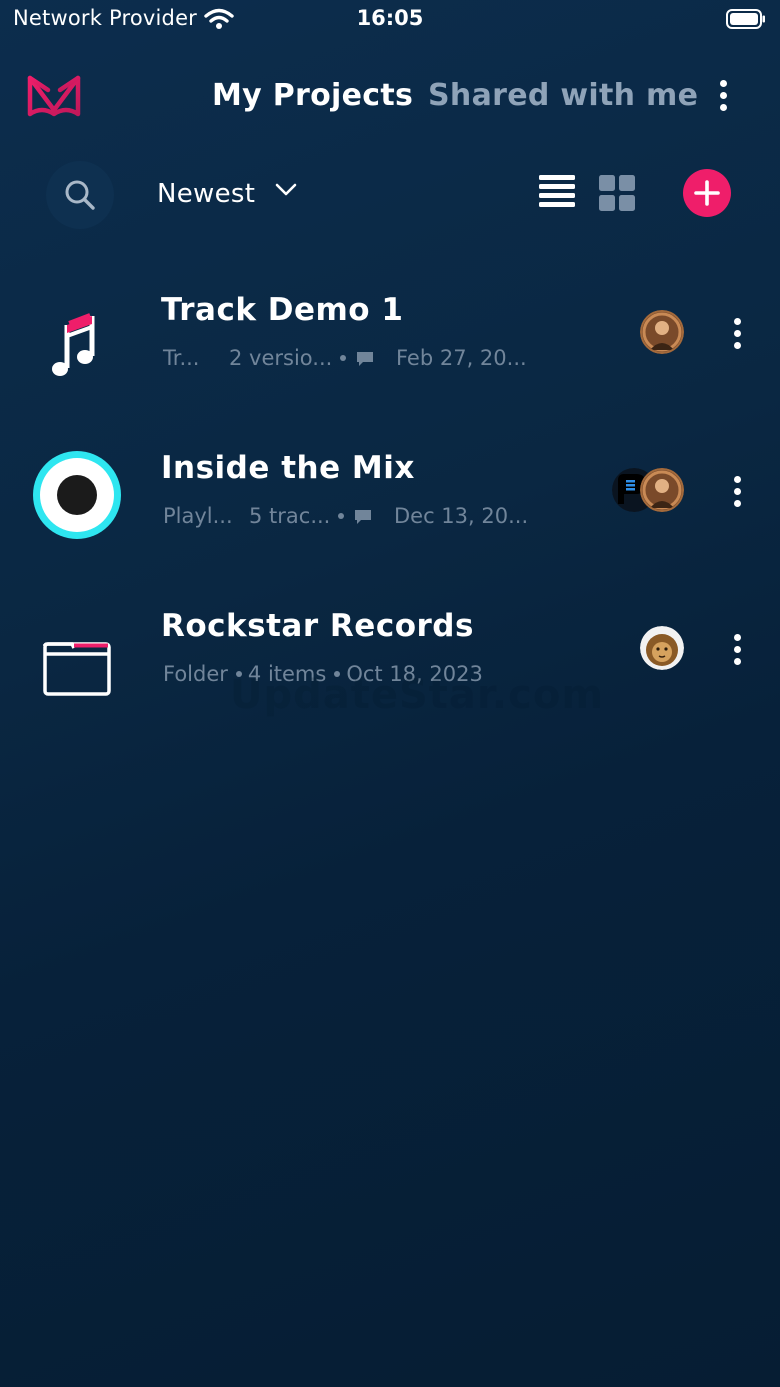  Describe the element at coordinates (77, 495) in the screenshot. I see `playlist-disc-icon` at that location.